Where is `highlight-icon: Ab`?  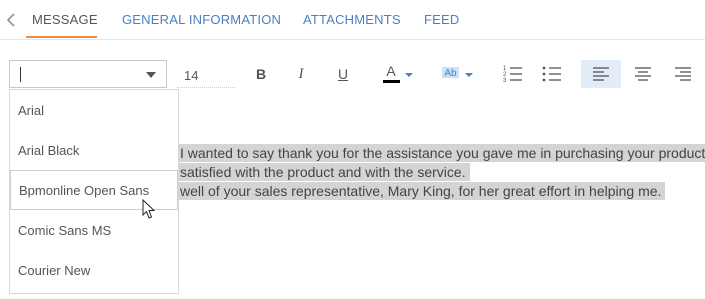 highlight-icon: Ab is located at coordinates (457, 73).